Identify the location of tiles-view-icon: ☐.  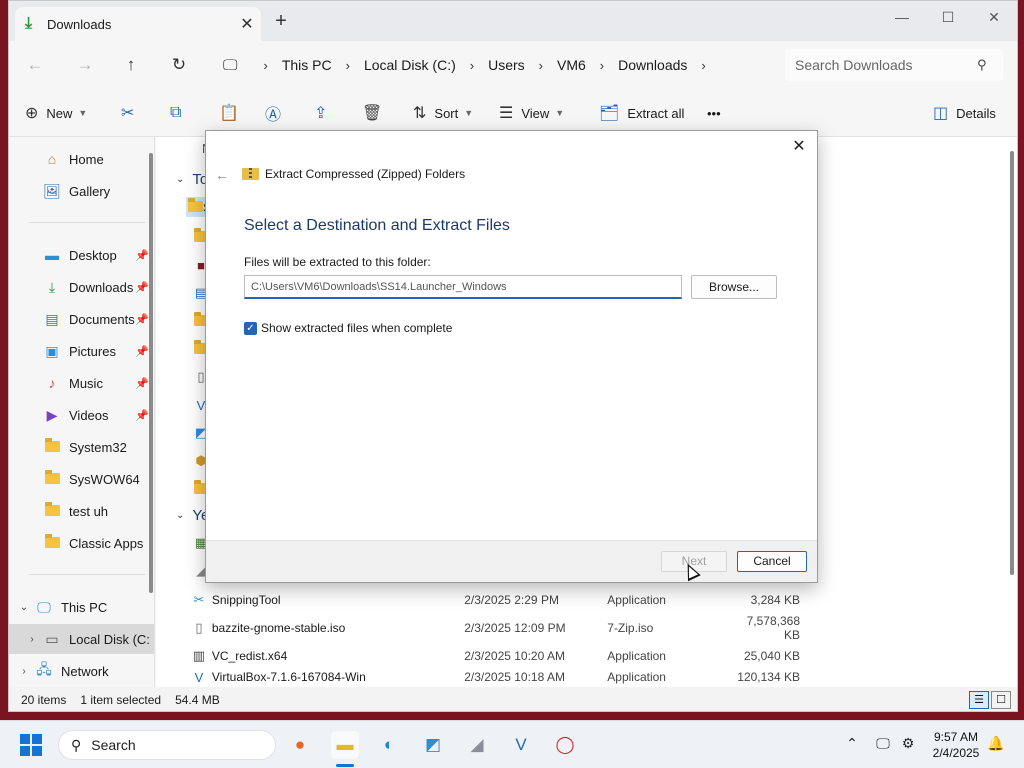
(1001, 700).